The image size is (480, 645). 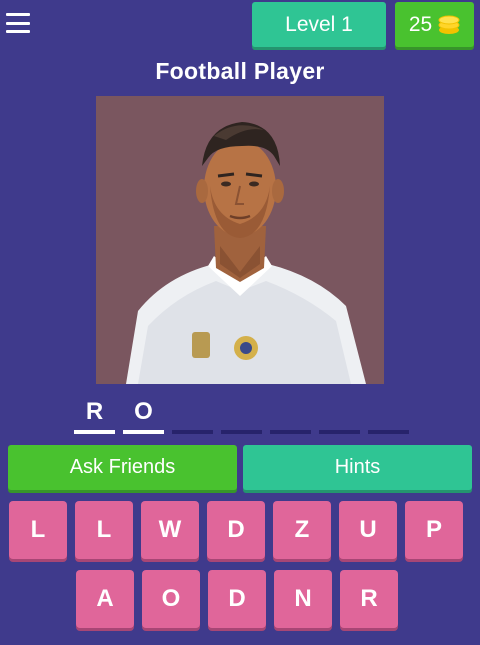 I want to click on hints-button: Hints, so click(x=357, y=467).